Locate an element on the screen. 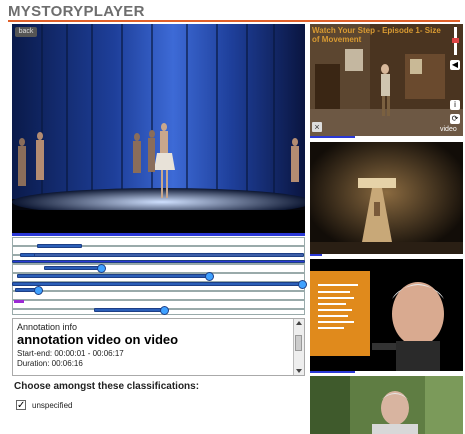 The height and width of the screenshot is (434, 465). close-icon: × is located at coordinates (317, 127).